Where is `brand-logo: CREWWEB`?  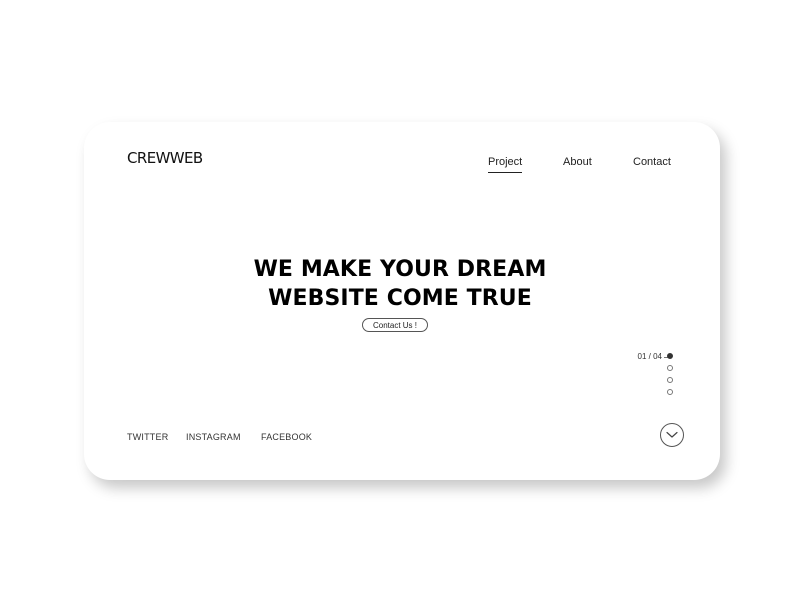
brand-logo: CREWWEB is located at coordinates (165, 158).